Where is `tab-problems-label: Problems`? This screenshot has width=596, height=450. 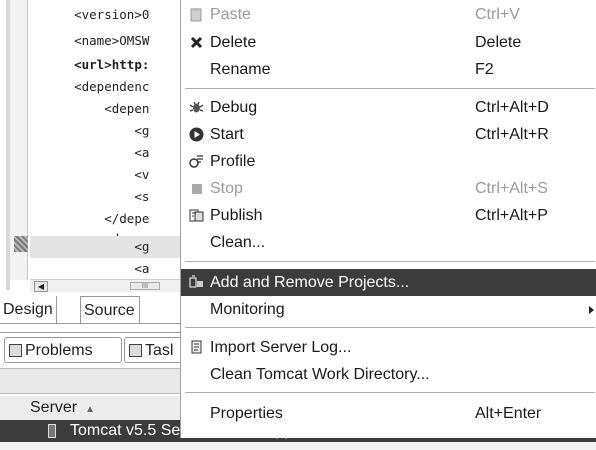 tab-problems-label: Problems is located at coordinates (59, 350).